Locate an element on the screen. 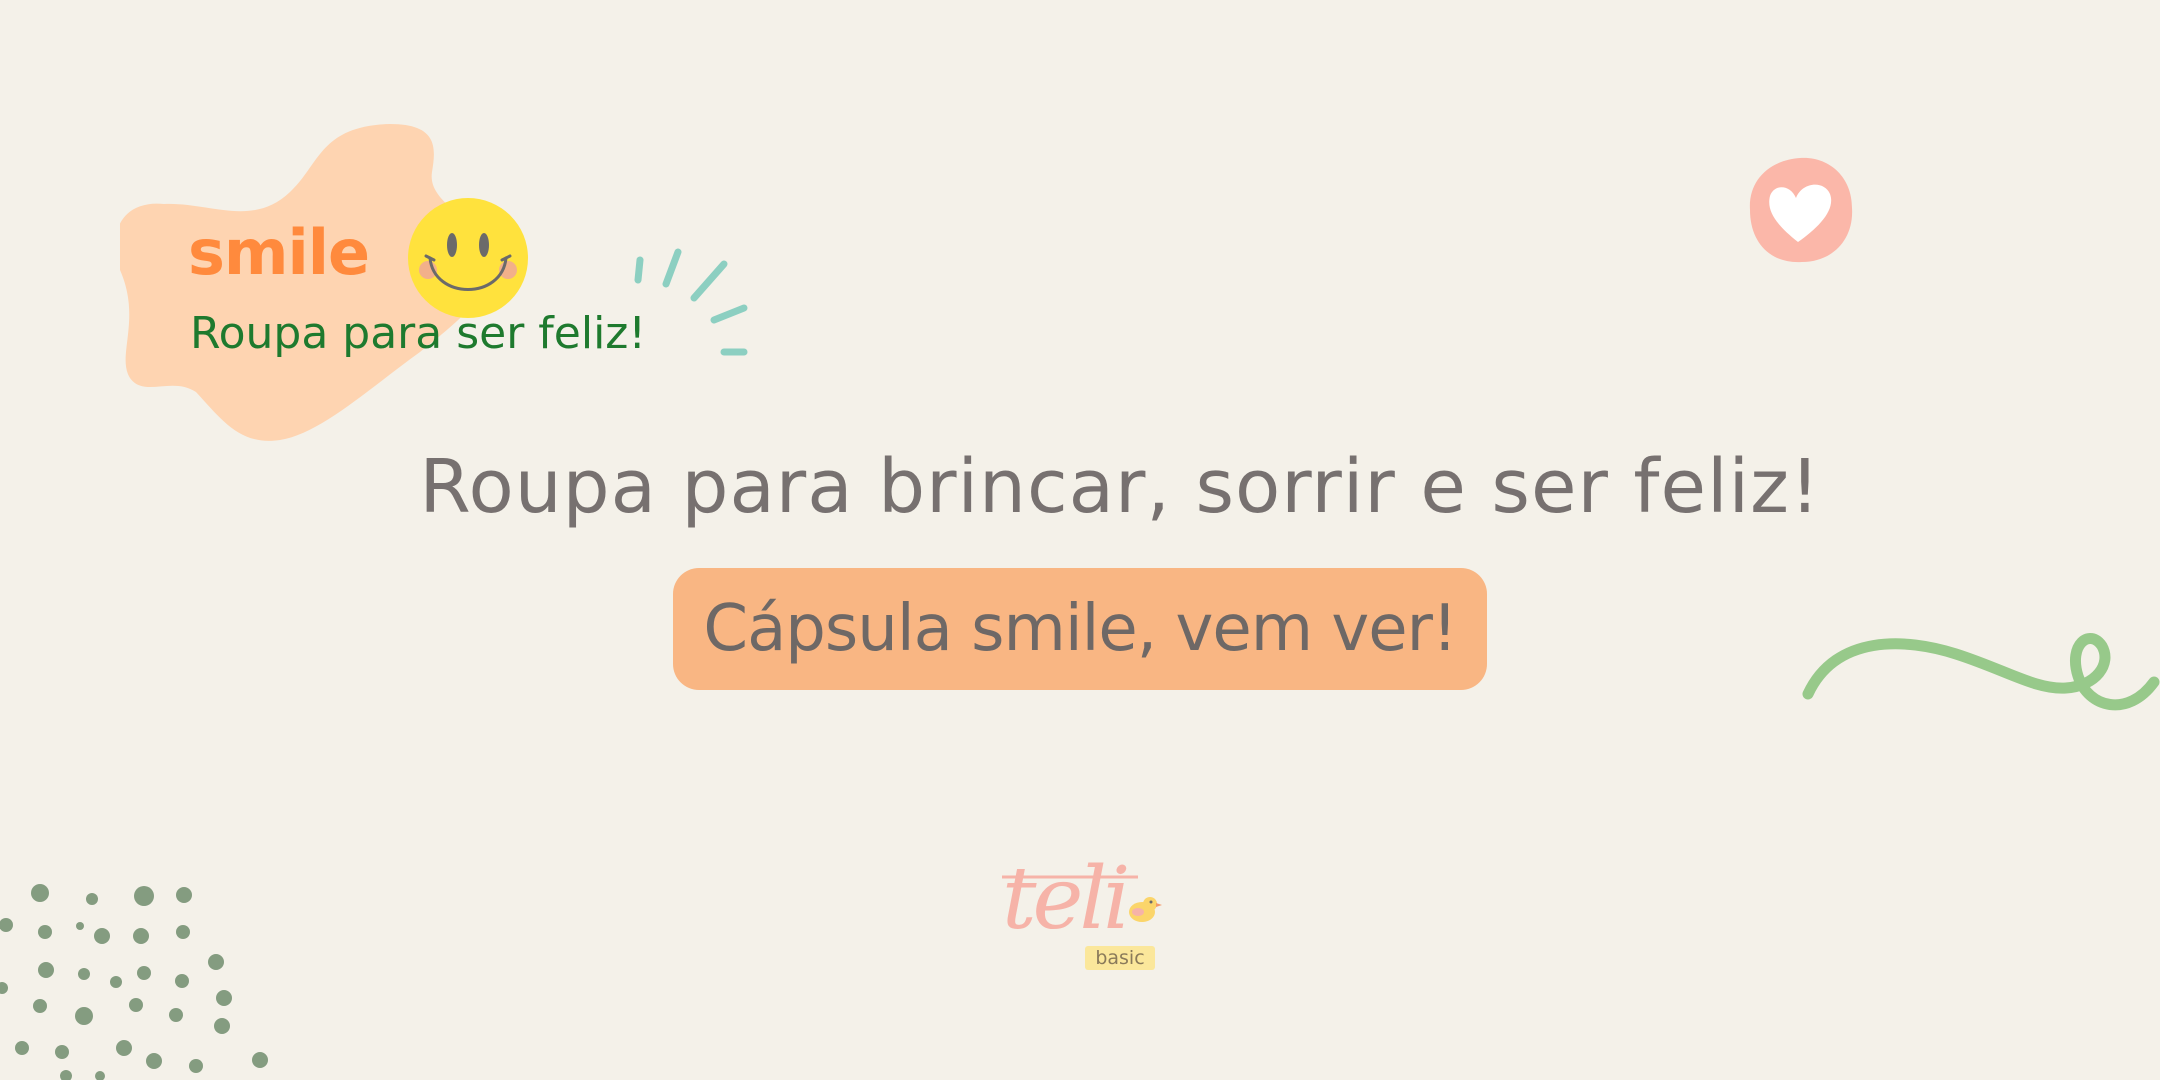  heart-icon is located at coordinates (1801, 210).